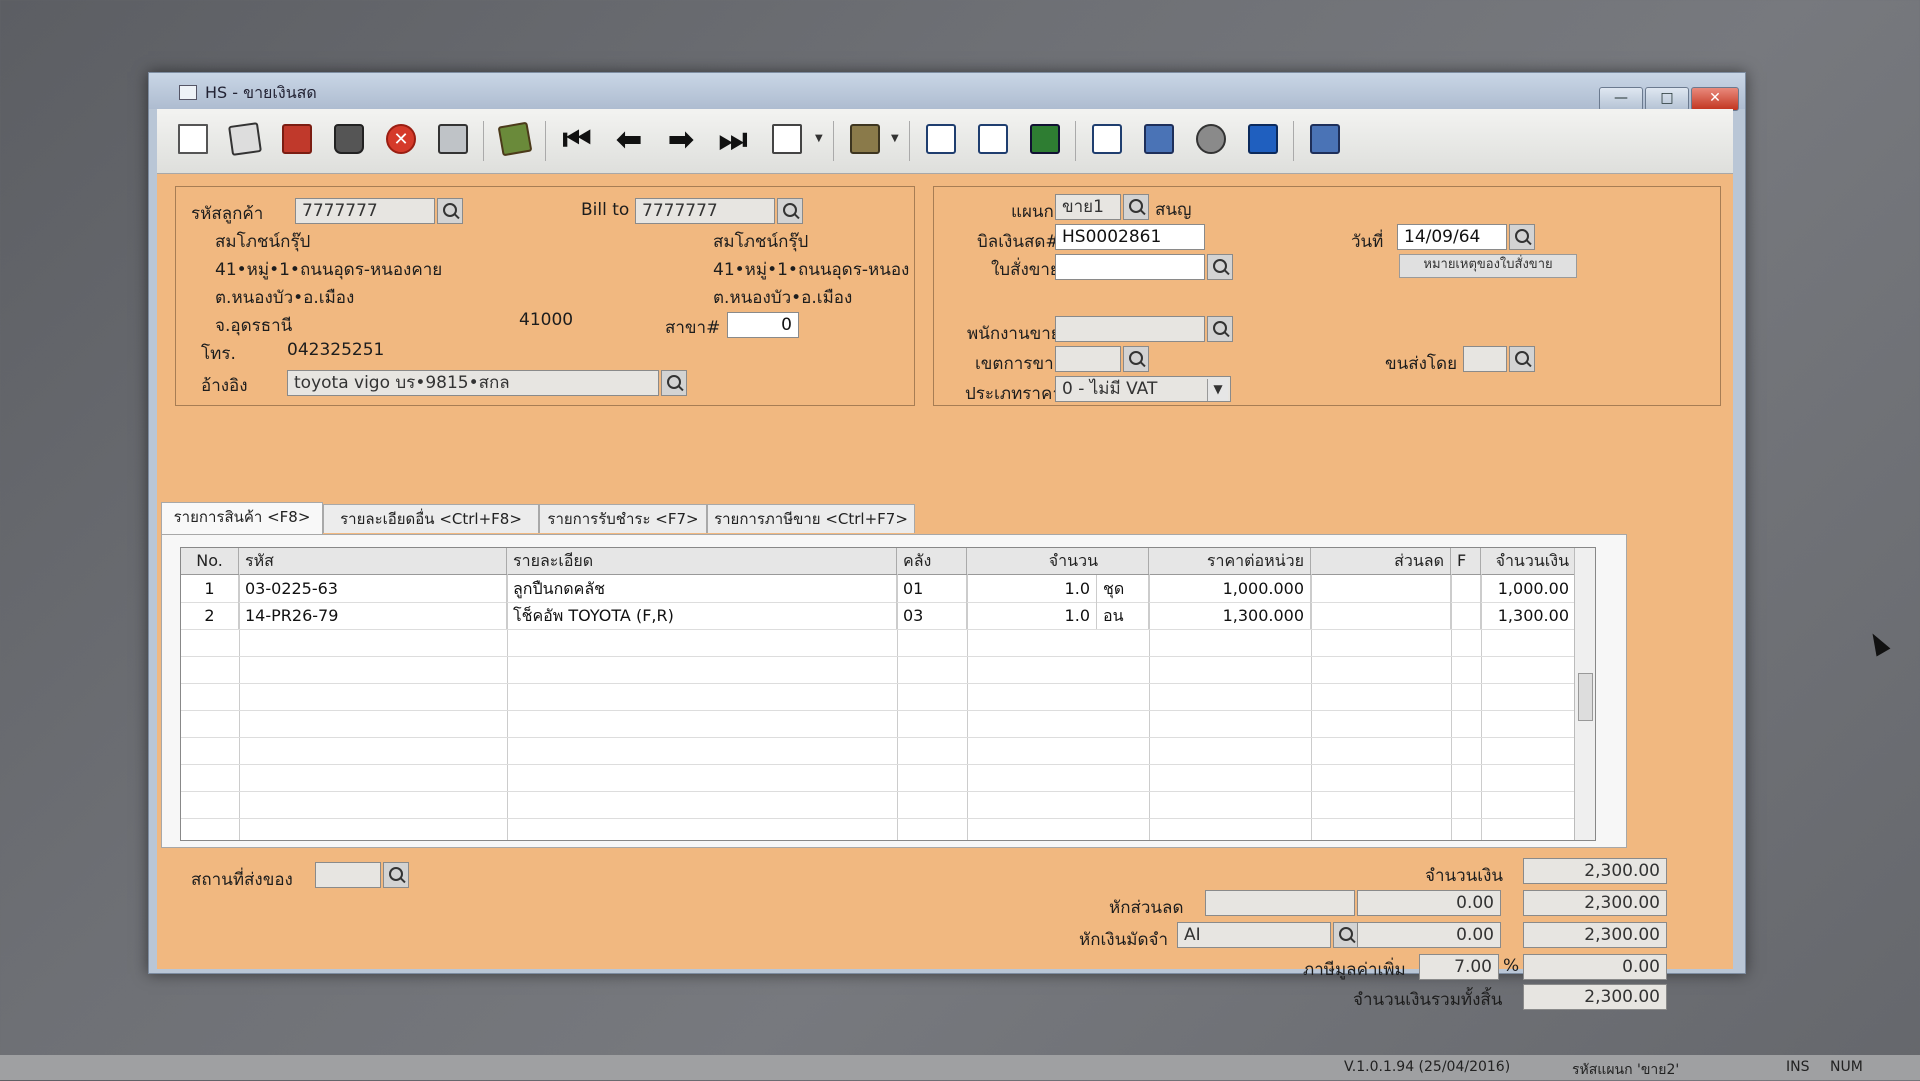 Image resolution: width=1920 pixels, height=1081 pixels. What do you see at coordinates (993, 139) in the screenshot?
I see `report-icon` at bounding box center [993, 139].